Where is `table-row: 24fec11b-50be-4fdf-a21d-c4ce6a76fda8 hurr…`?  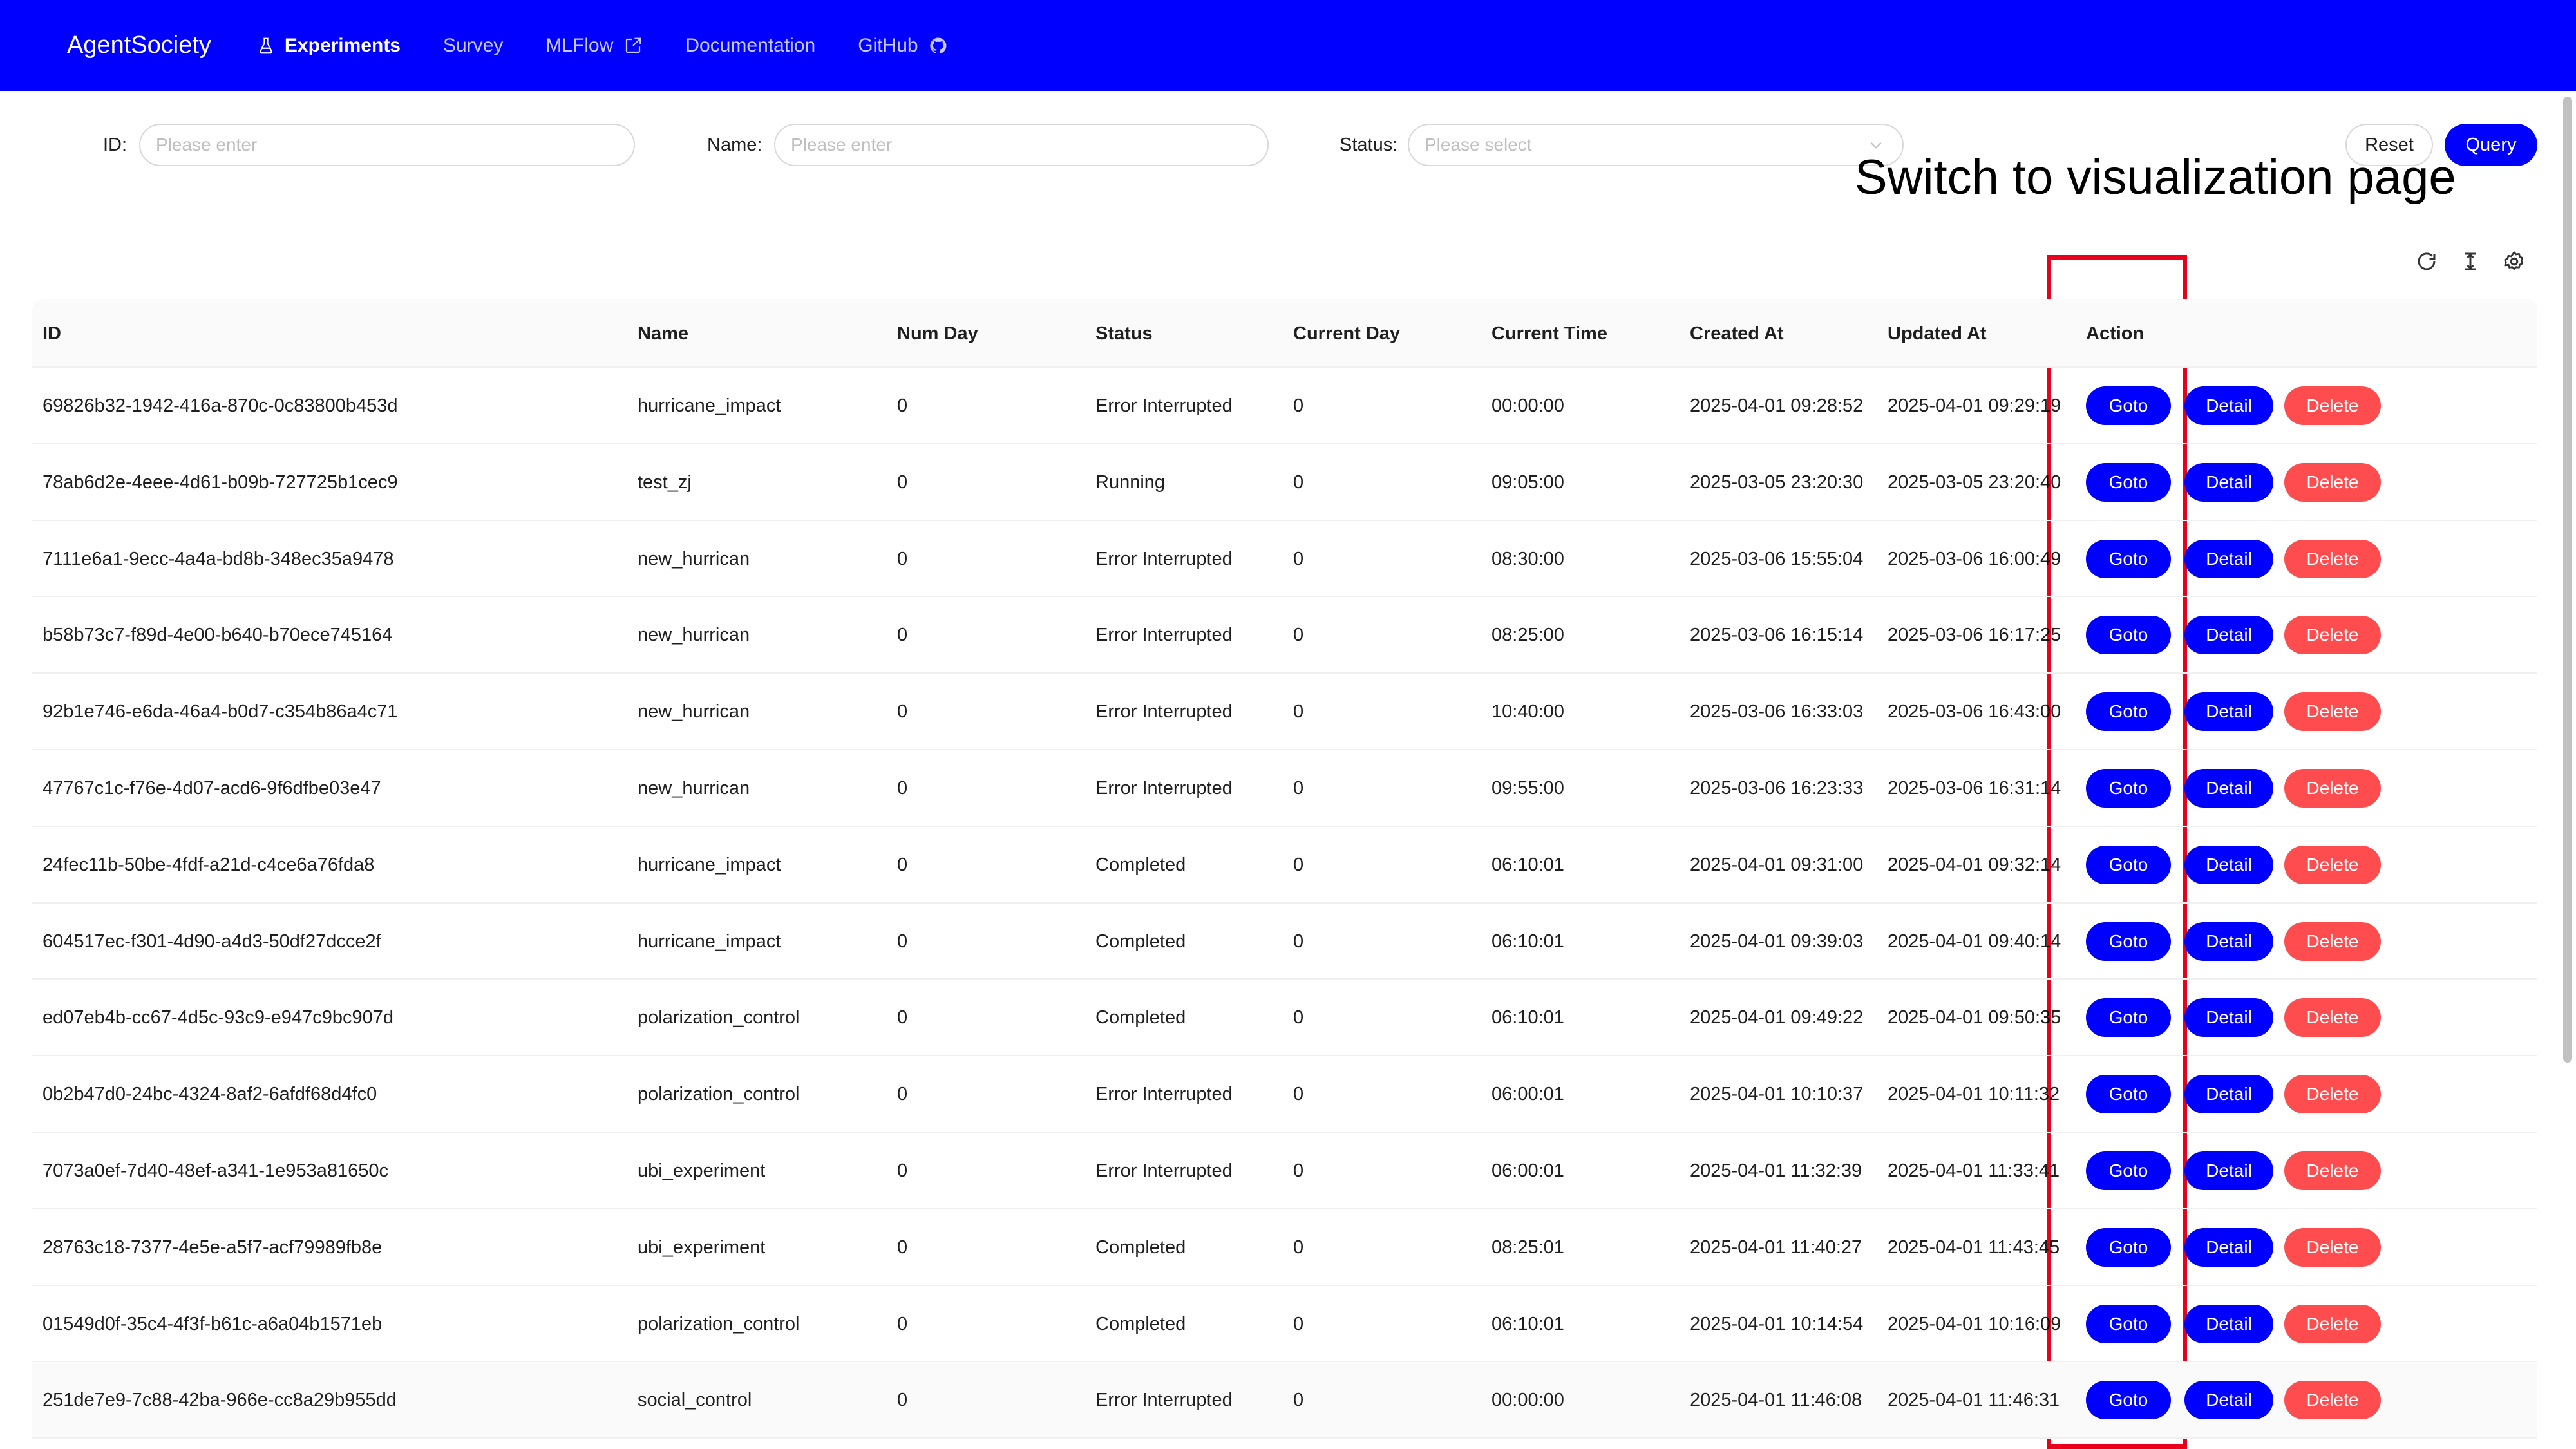
table-row: 24fec11b-50be-4fdf-a21d-c4ce6a76fda8 hurr… is located at coordinates (1285, 866).